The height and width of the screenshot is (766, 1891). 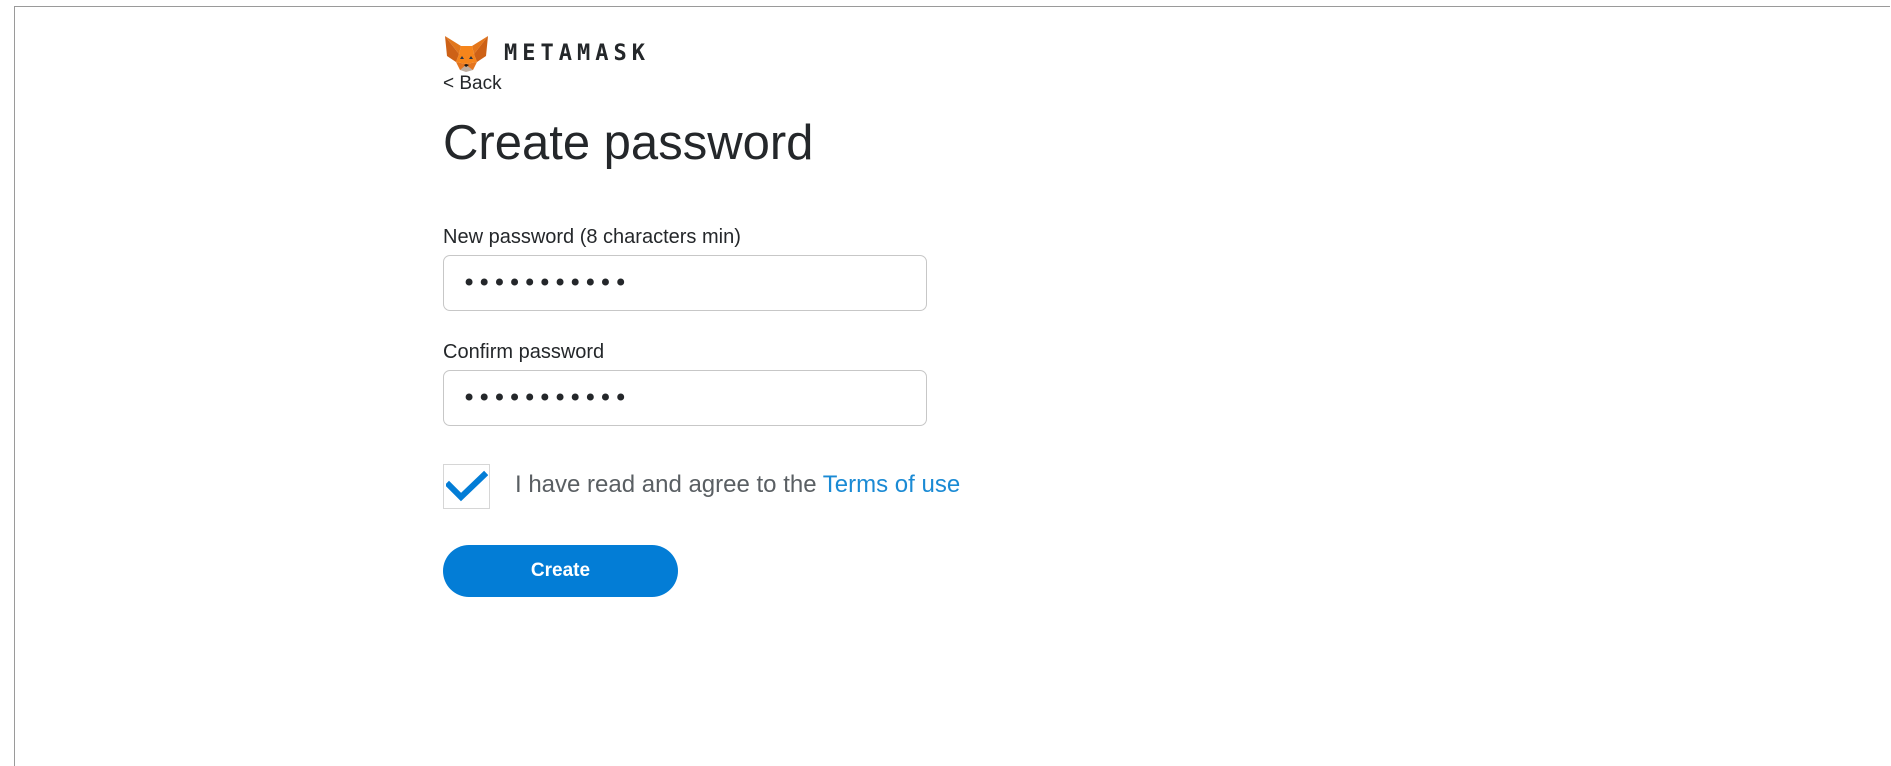 I want to click on confirm-password-label: Confirm password, so click(x=524, y=352).